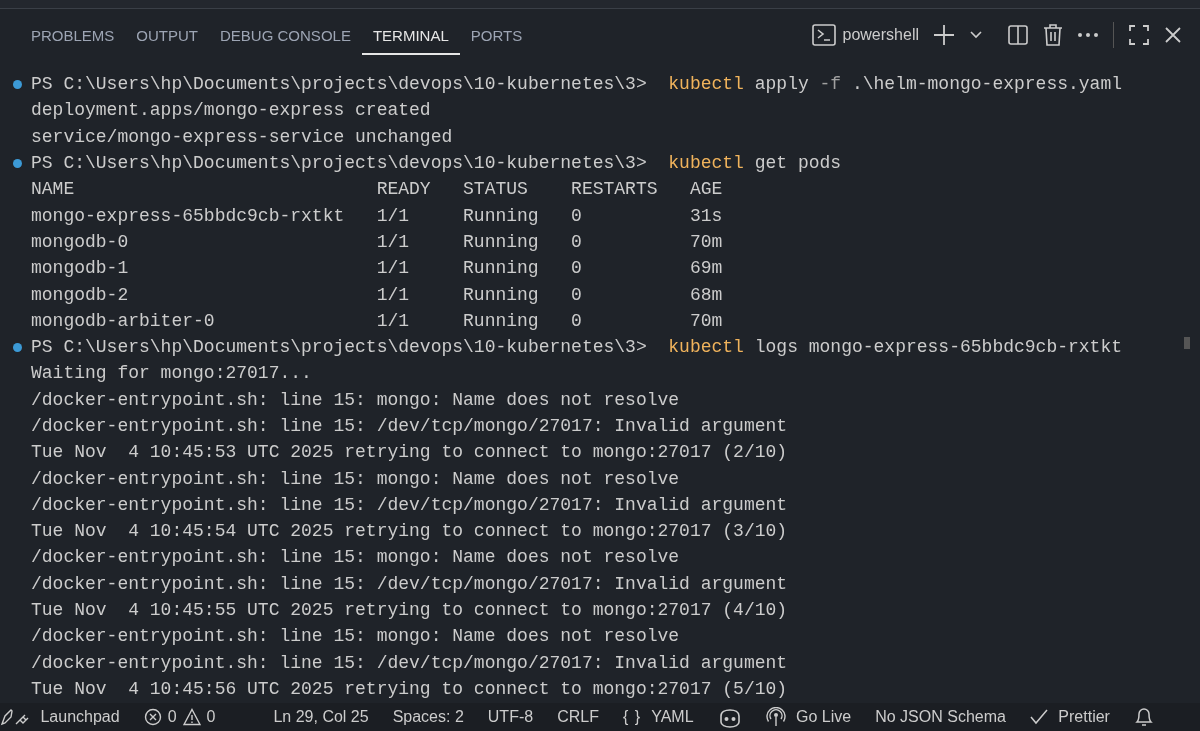 This screenshot has height=731, width=1200. Describe the element at coordinates (1088, 35) in the screenshot. I see `more-icon` at that location.